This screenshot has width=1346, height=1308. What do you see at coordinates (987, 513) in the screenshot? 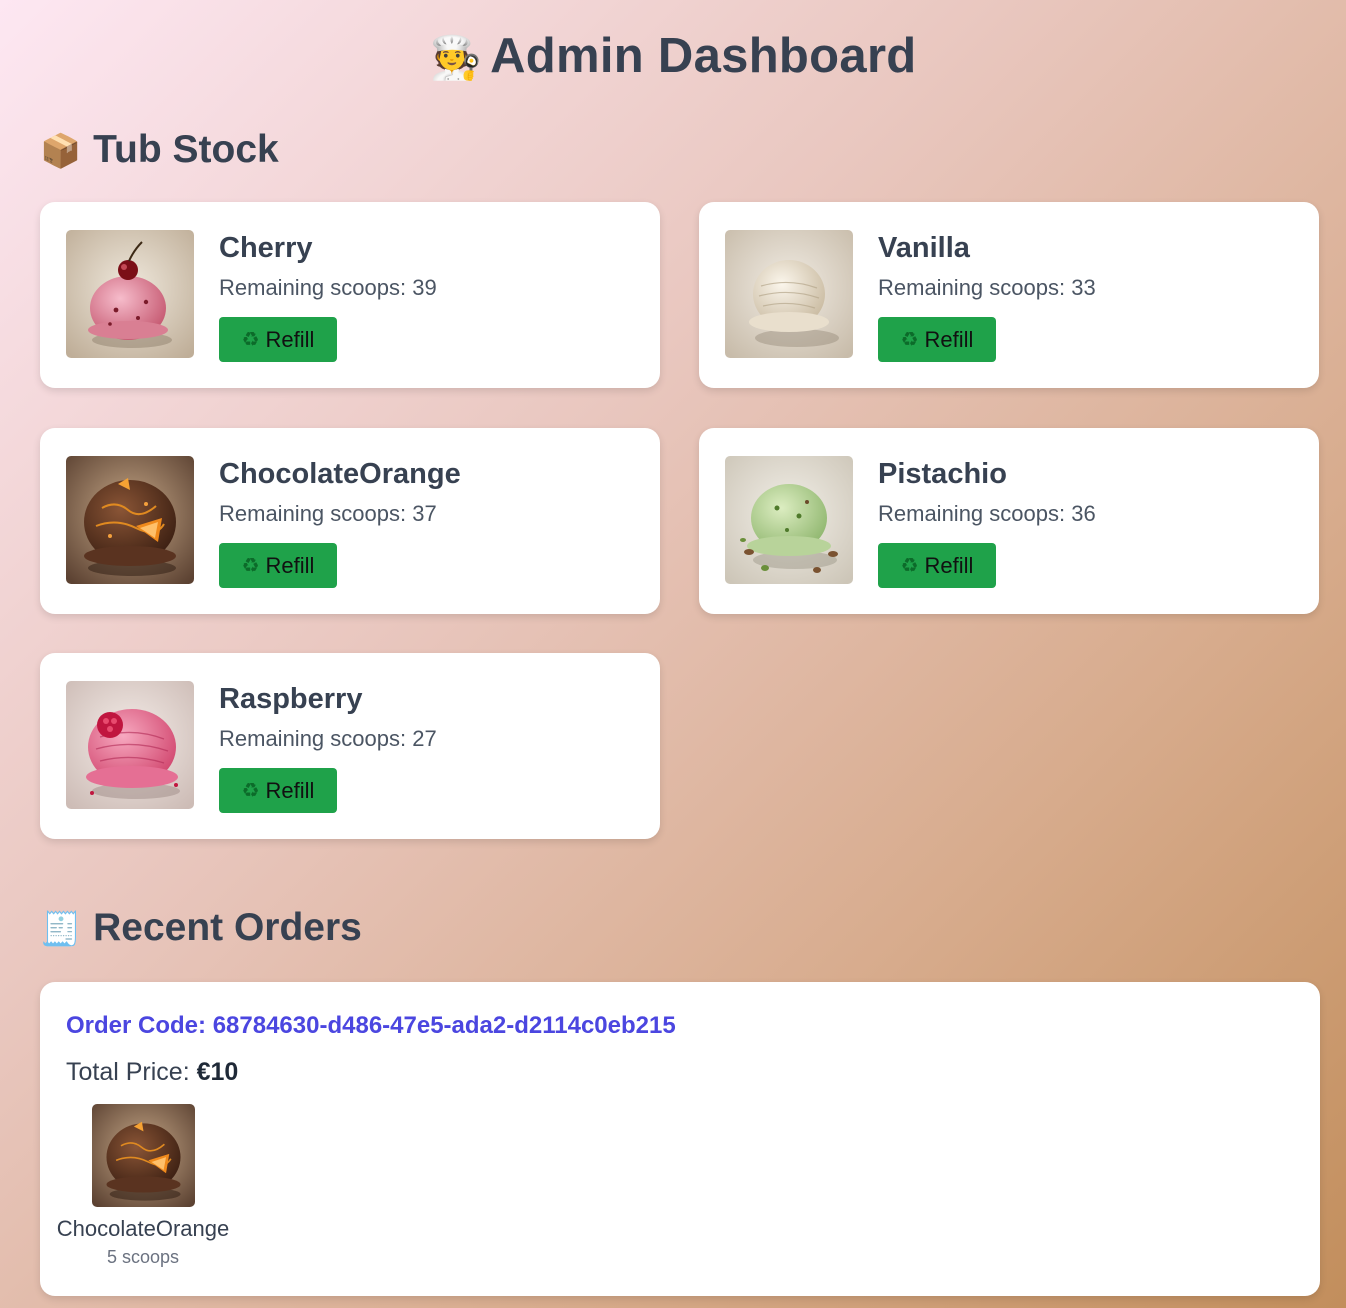
I see `remaining-scoops: Remaining scoops: 36` at bounding box center [987, 513].